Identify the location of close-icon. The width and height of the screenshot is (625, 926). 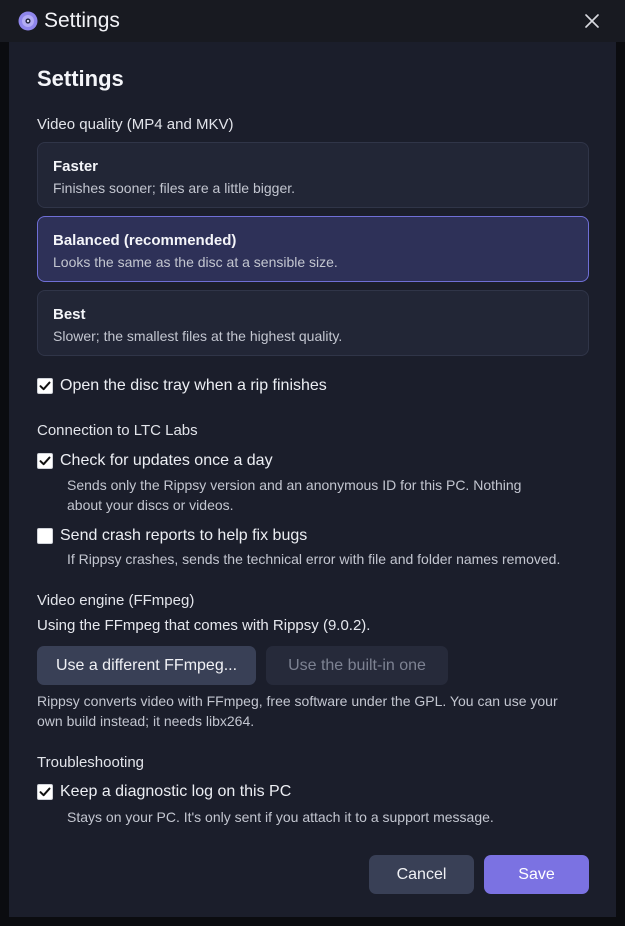
(592, 21).